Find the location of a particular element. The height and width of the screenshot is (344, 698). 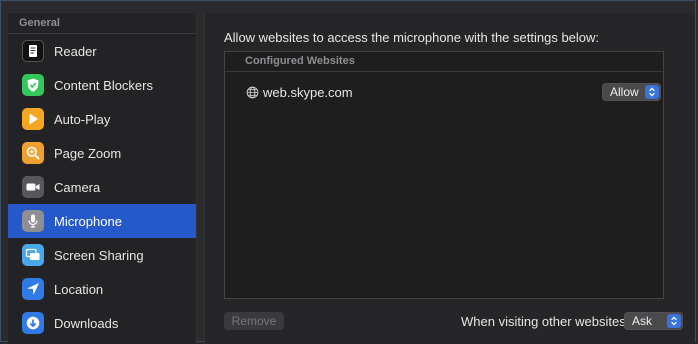

website-row: web.skype.com Allow is located at coordinates (444, 92).